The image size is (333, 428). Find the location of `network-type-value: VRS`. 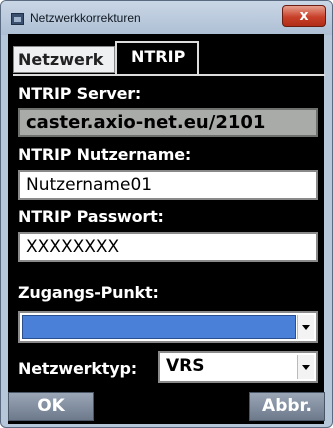

network-type-value: VRS is located at coordinates (185, 366).